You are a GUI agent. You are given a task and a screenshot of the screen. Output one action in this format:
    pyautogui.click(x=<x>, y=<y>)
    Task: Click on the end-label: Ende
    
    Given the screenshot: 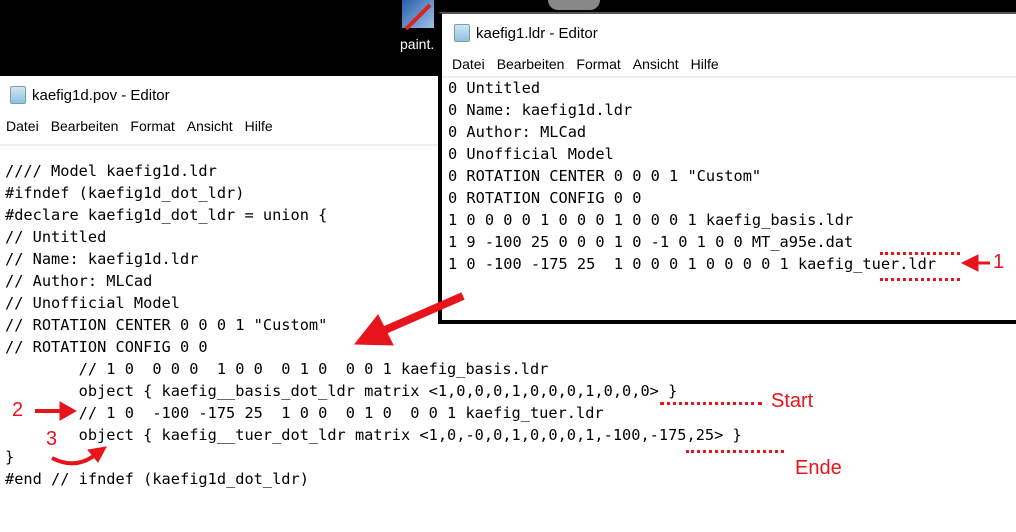 What is the action you would take?
    pyautogui.click(x=818, y=468)
    